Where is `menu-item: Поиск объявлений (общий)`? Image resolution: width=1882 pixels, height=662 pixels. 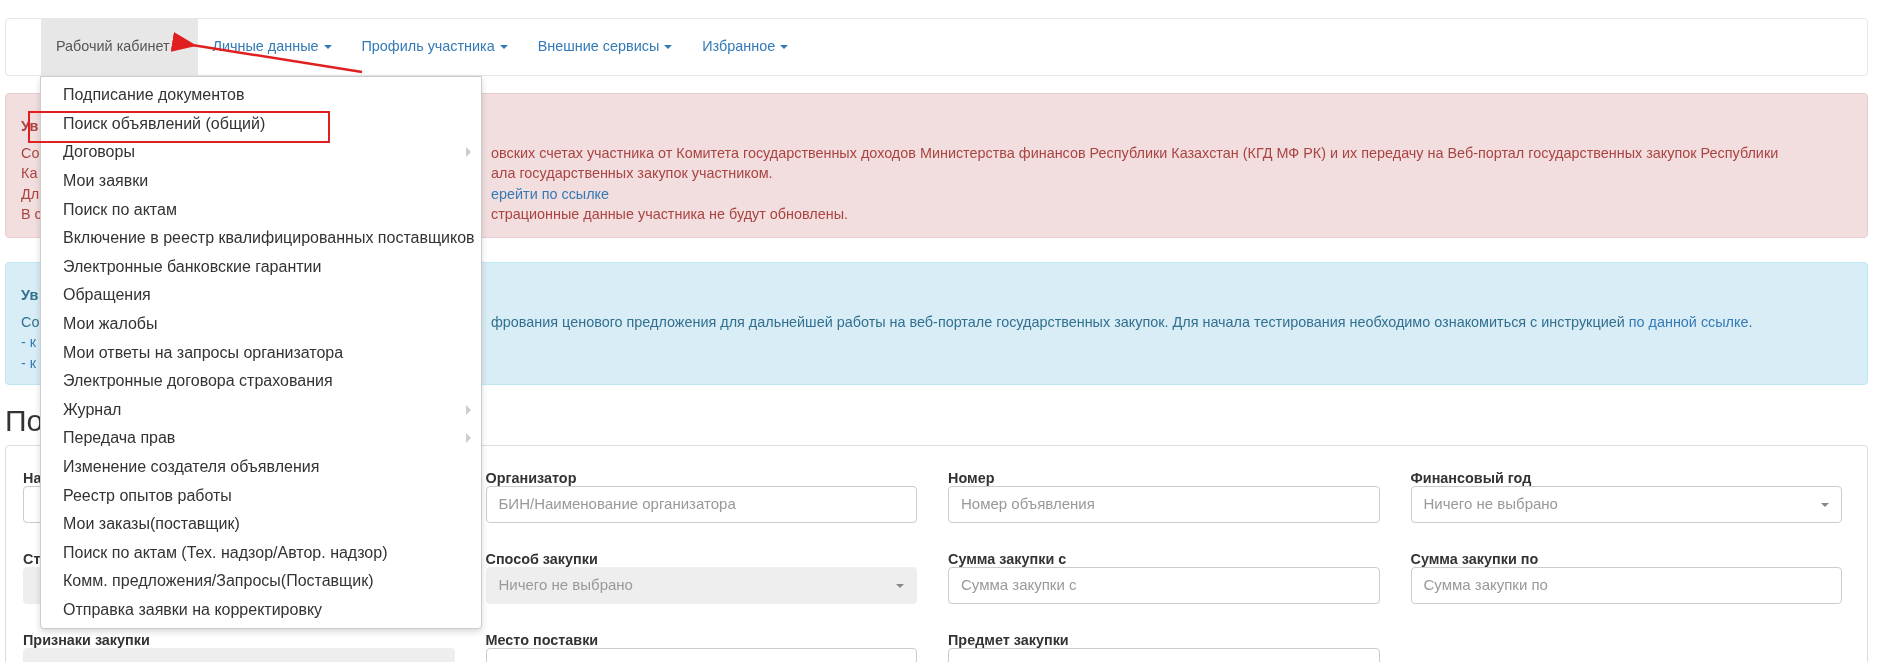 menu-item: Поиск объявлений (общий) is located at coordinates (261, 124).